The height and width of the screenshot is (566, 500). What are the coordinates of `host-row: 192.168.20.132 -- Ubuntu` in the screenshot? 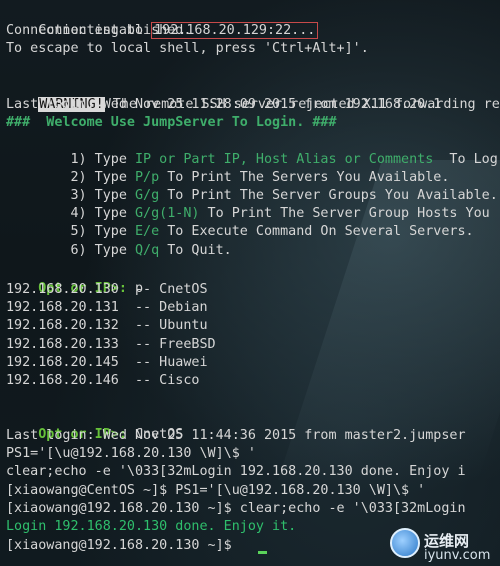 It's located at (107, 325).